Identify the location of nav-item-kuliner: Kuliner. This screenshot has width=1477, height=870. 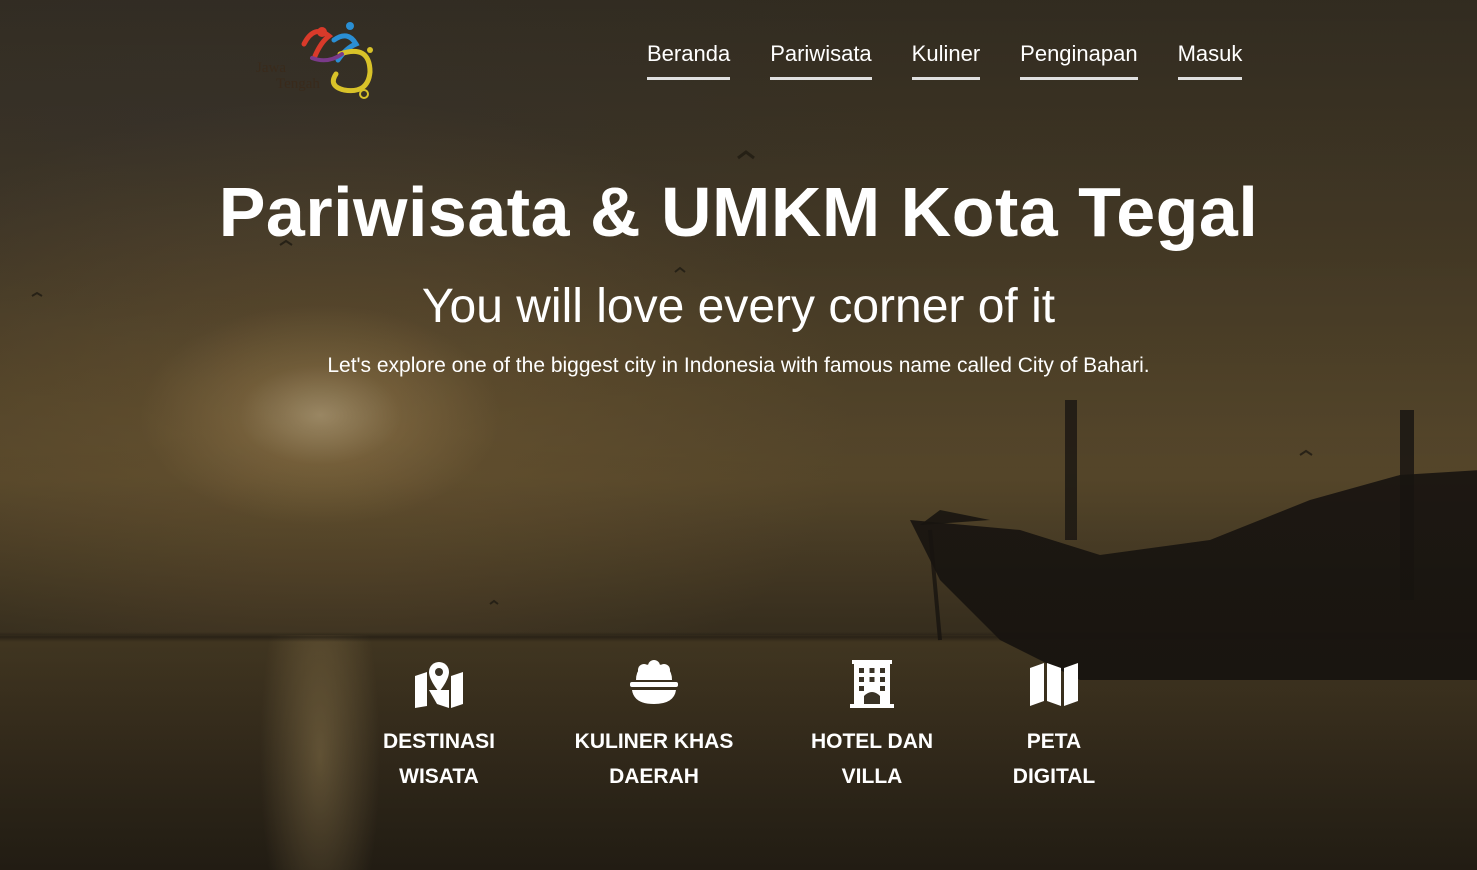
(946, 60).